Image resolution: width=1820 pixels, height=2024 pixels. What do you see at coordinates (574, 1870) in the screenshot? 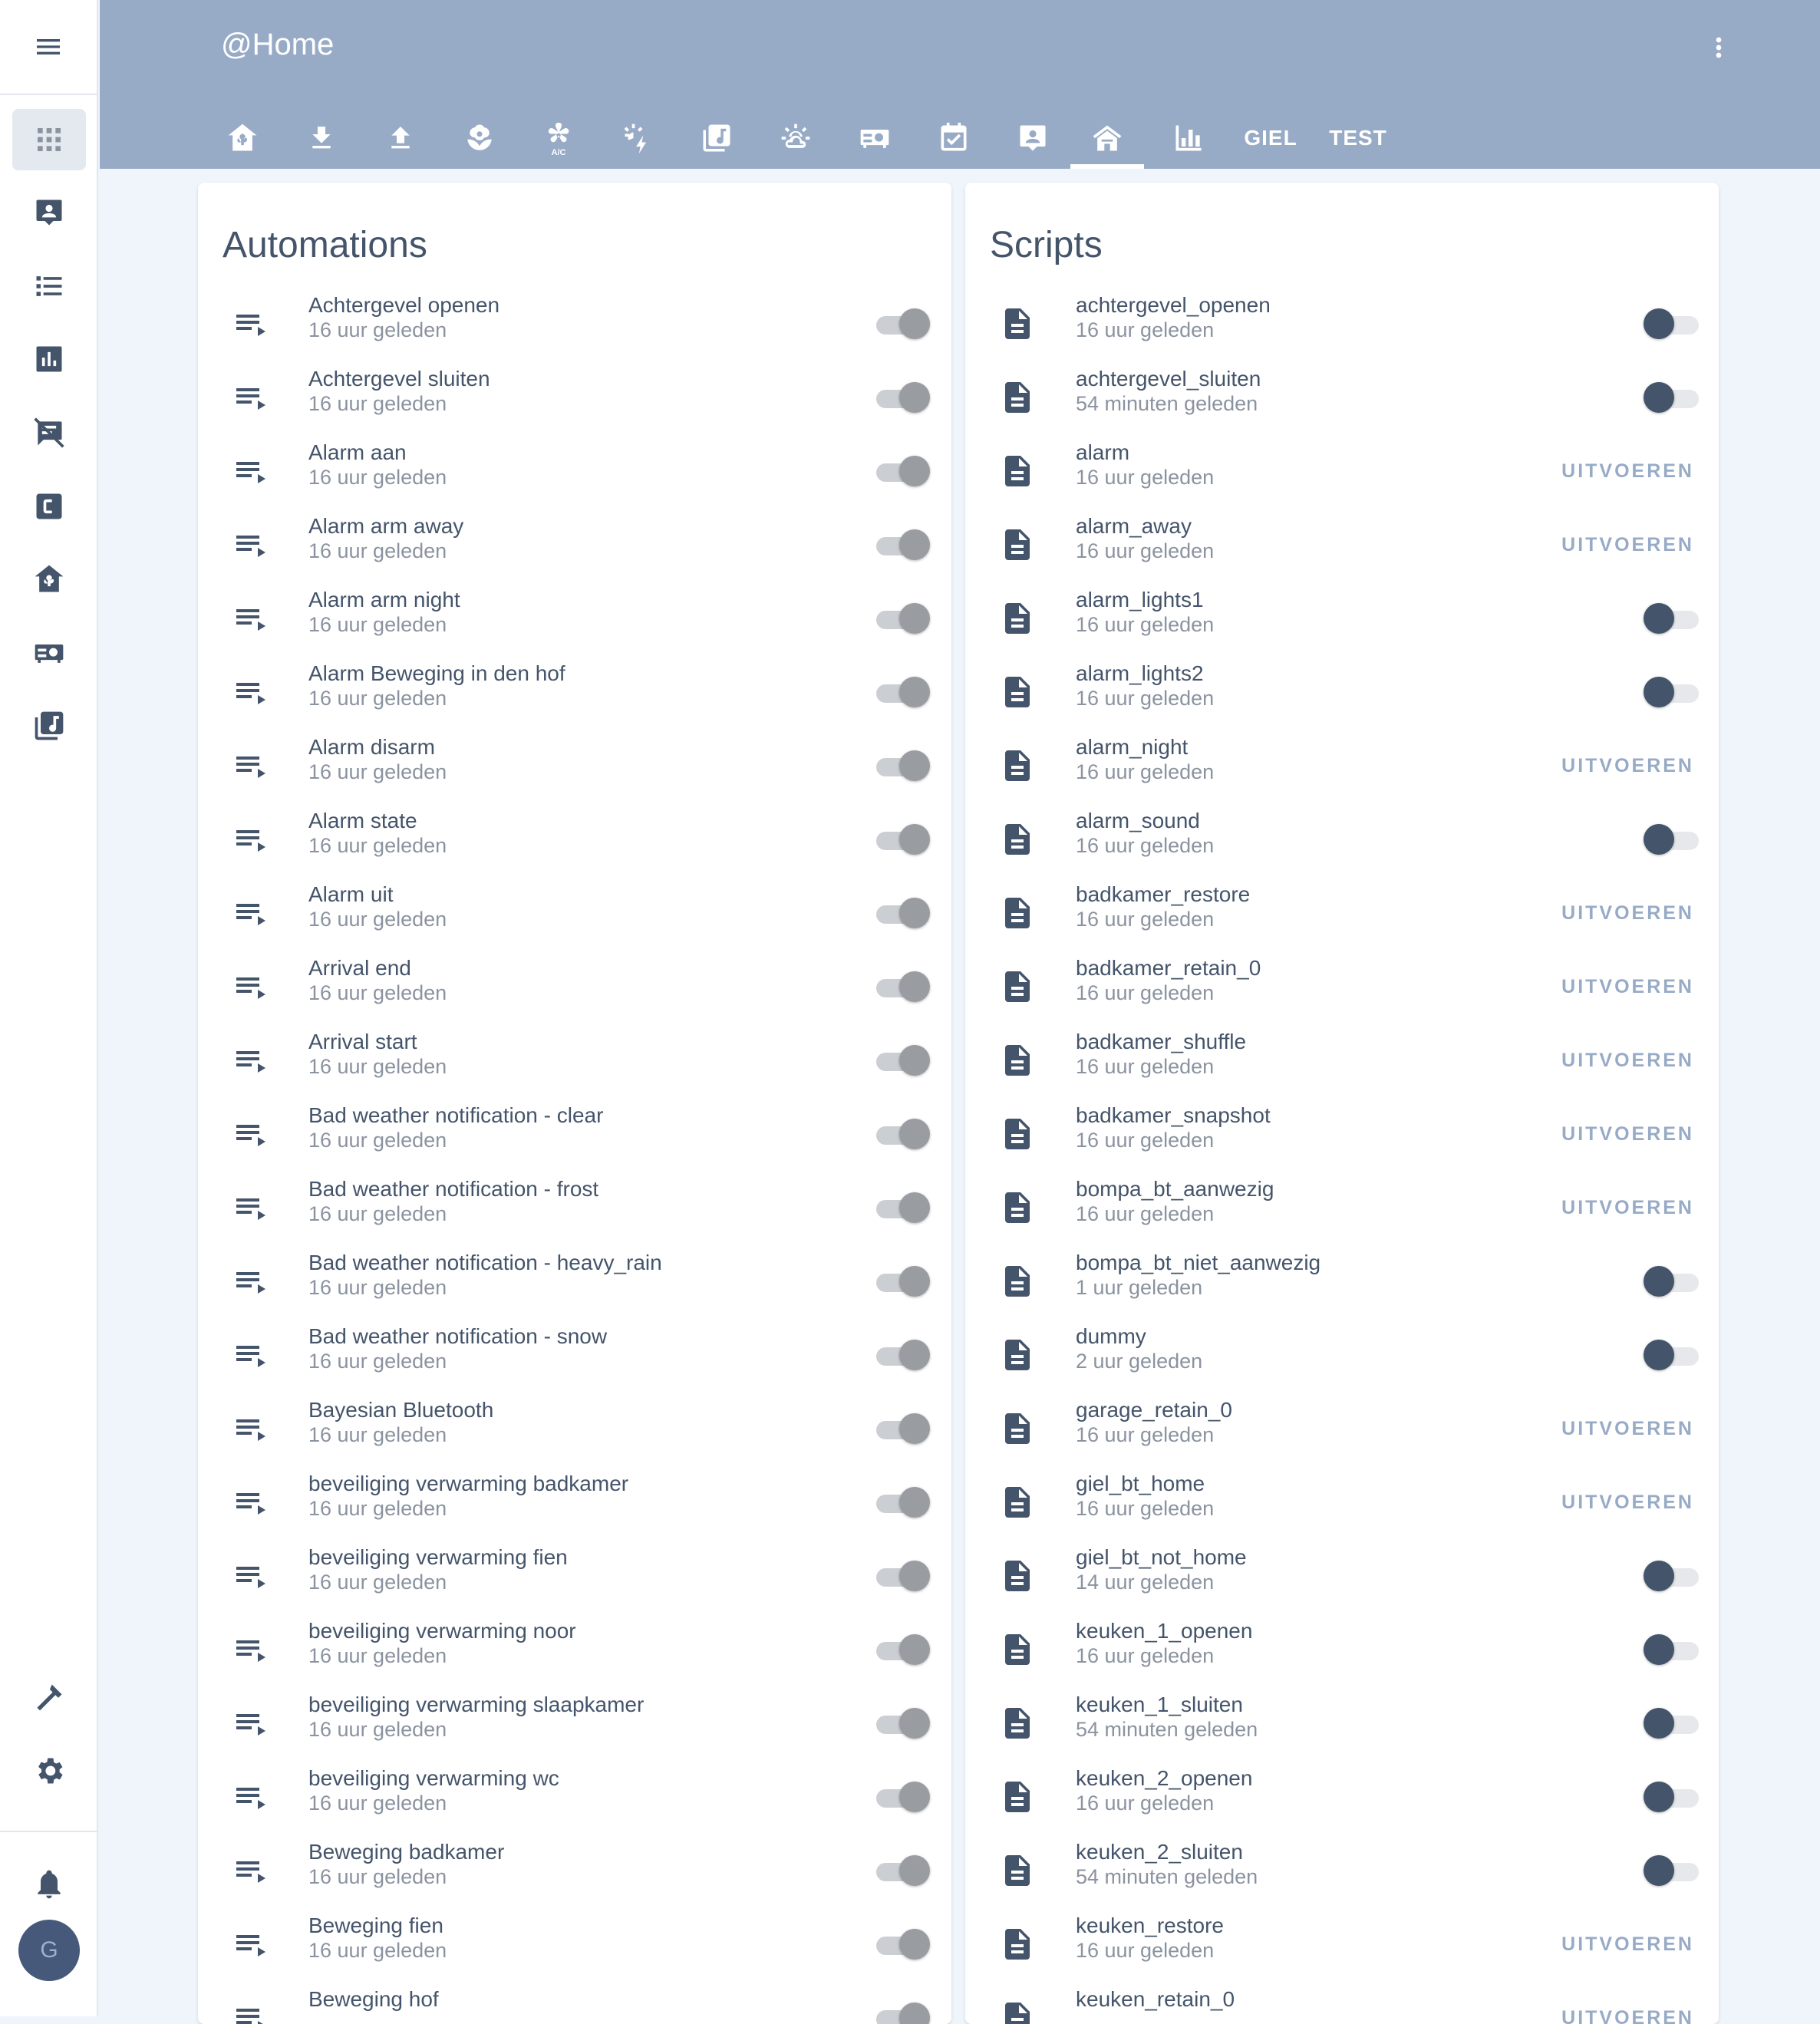
I see `automation-row: Beweging badkamer 16 uur geleden` at bounding box center [574, 1870].